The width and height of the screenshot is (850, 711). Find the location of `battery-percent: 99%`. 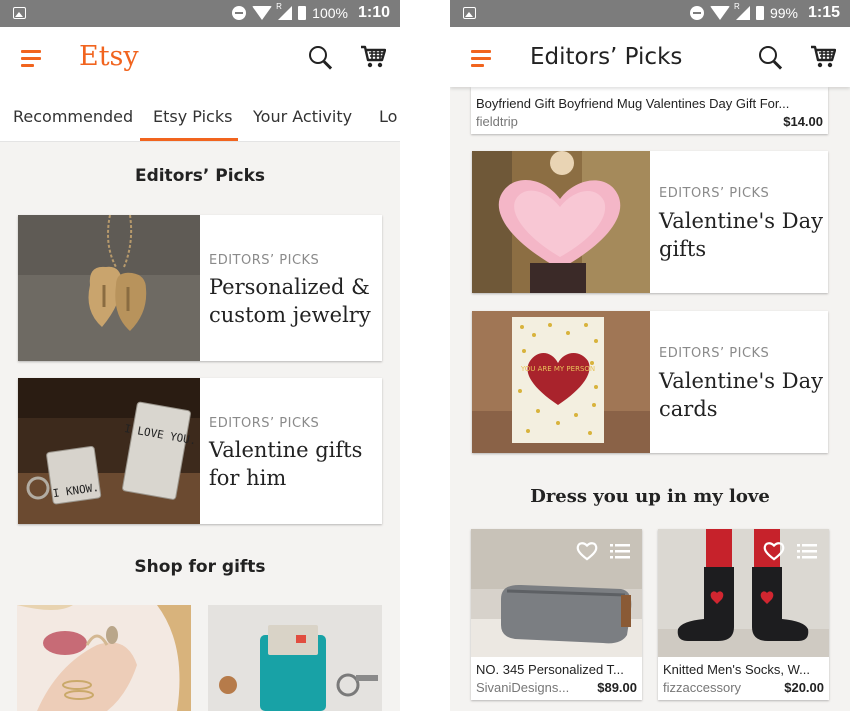

battery-percent: 99% is located at coordinates (783, 13).